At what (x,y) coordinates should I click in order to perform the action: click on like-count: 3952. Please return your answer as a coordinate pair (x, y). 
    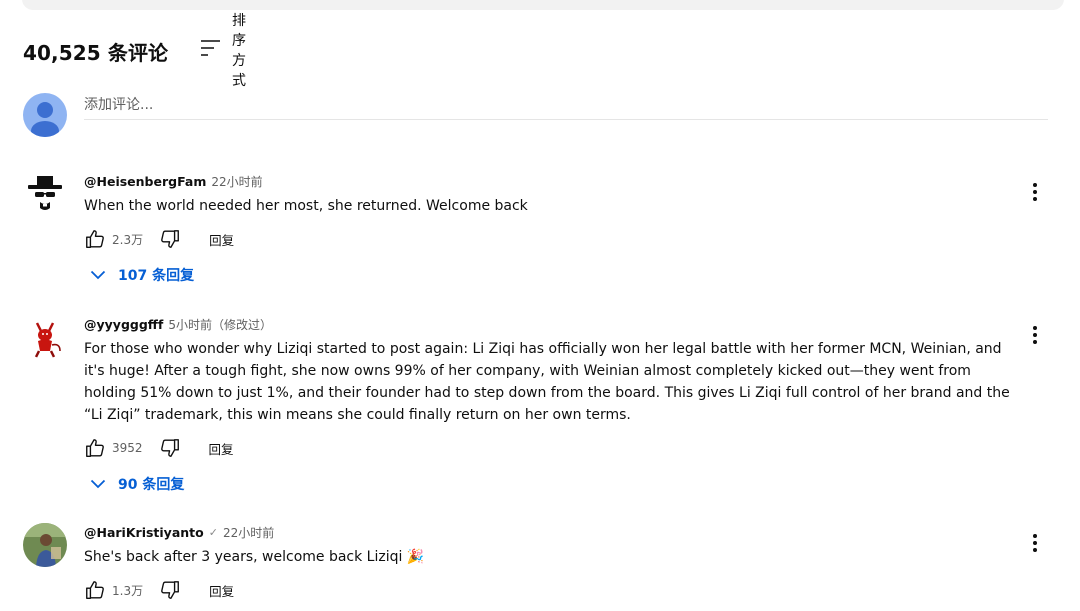
    Looking at the image, I should click on (127, 448).